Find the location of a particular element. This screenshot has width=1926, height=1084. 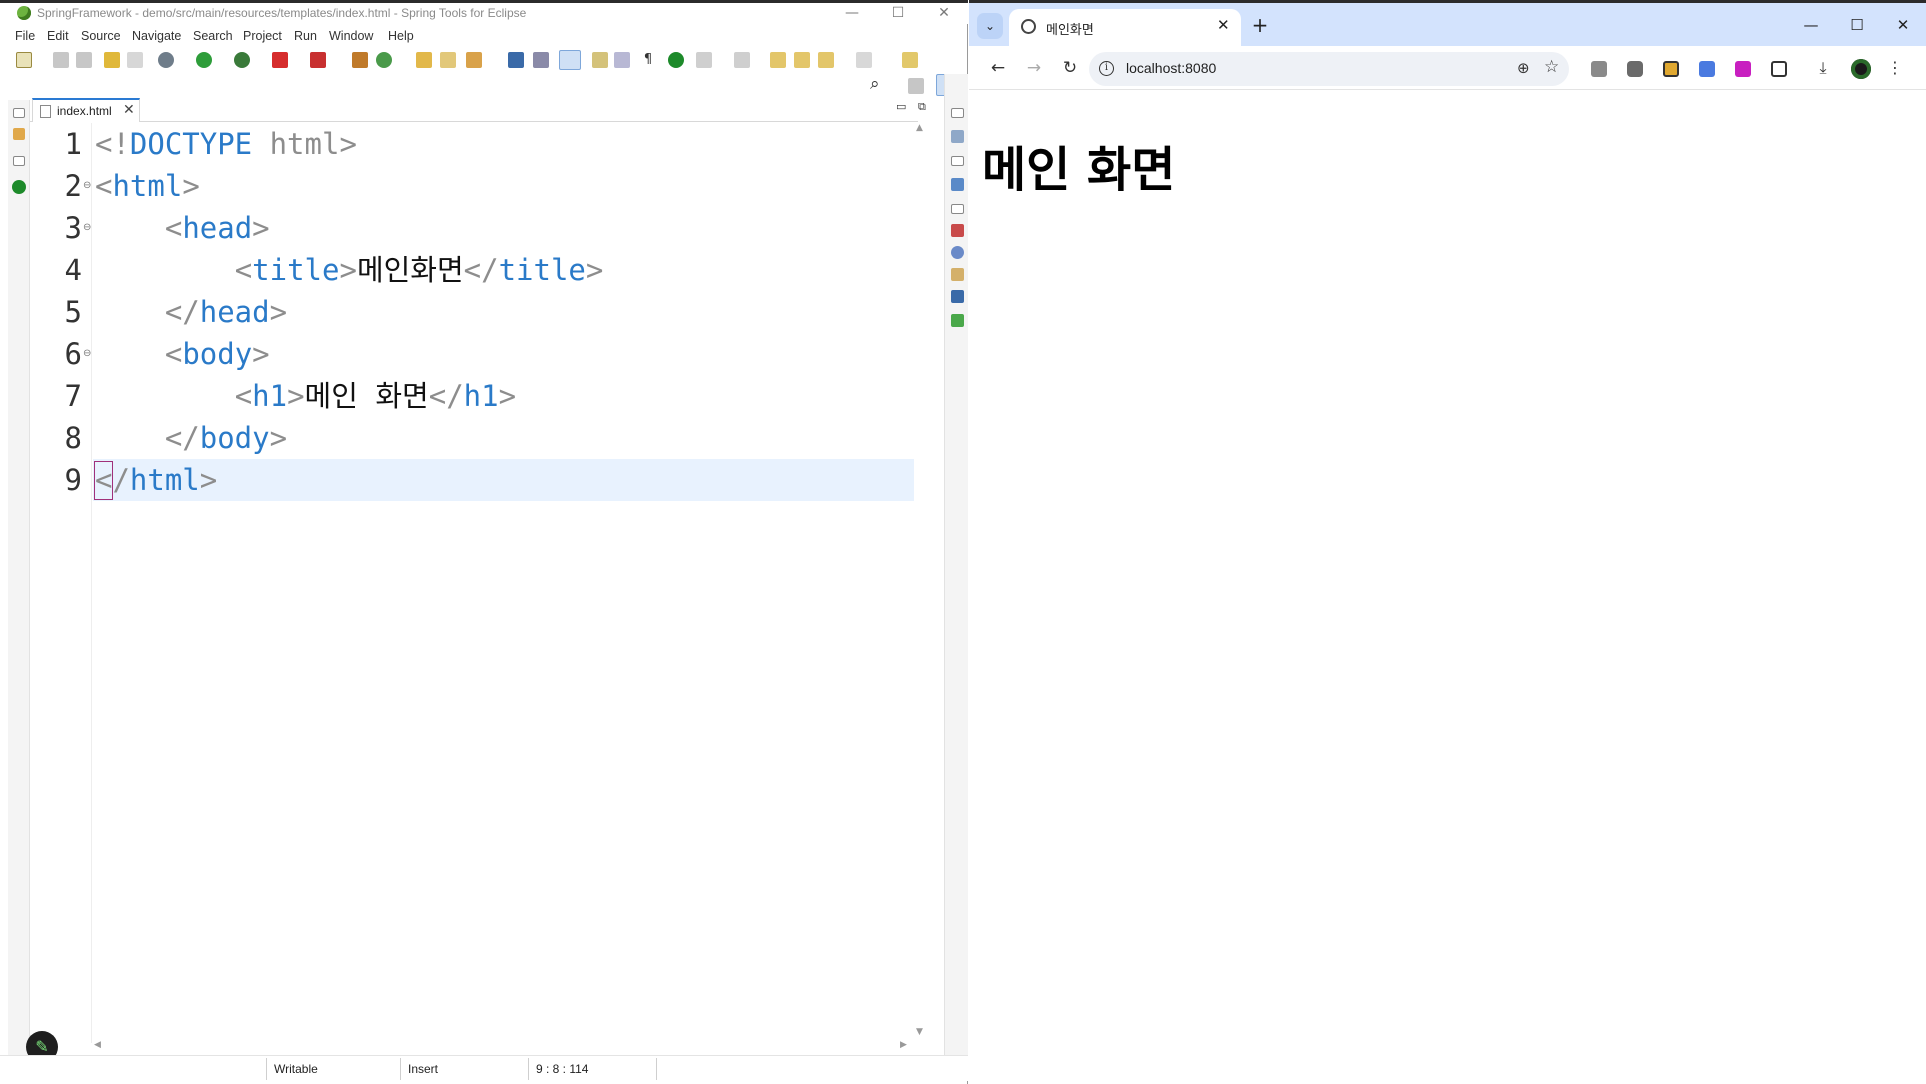

new-tab-button: + is located at coordinates (1260, 26).